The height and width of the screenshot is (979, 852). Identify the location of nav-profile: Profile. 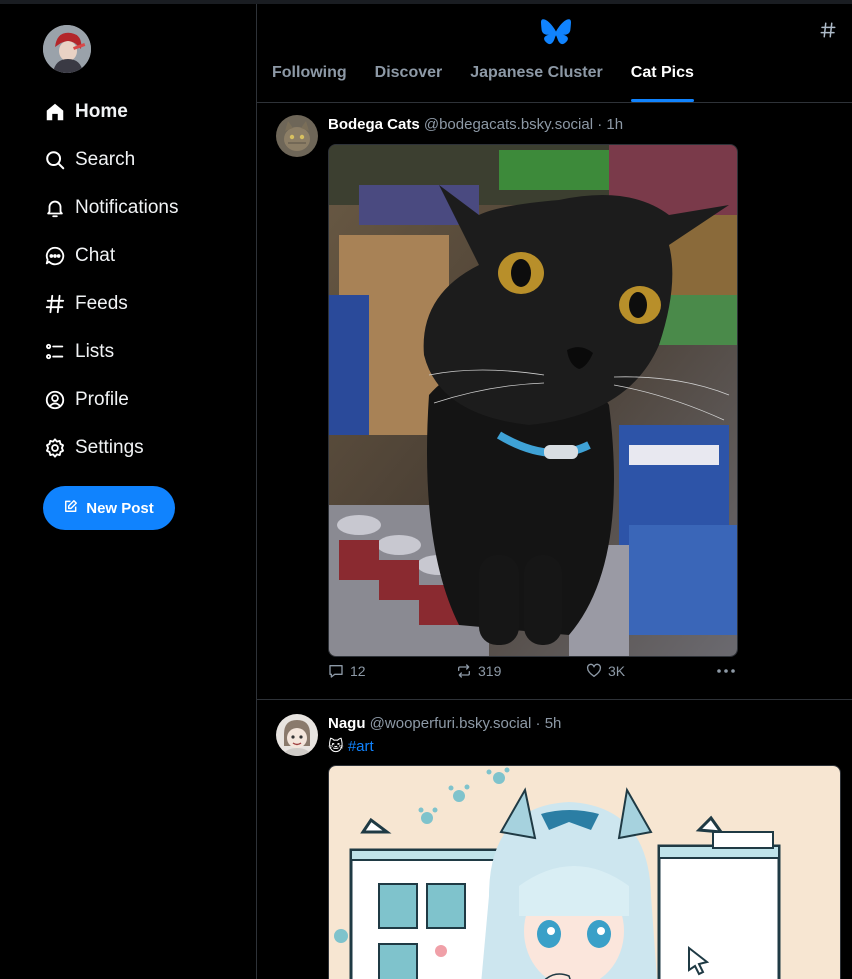
(111, 400).